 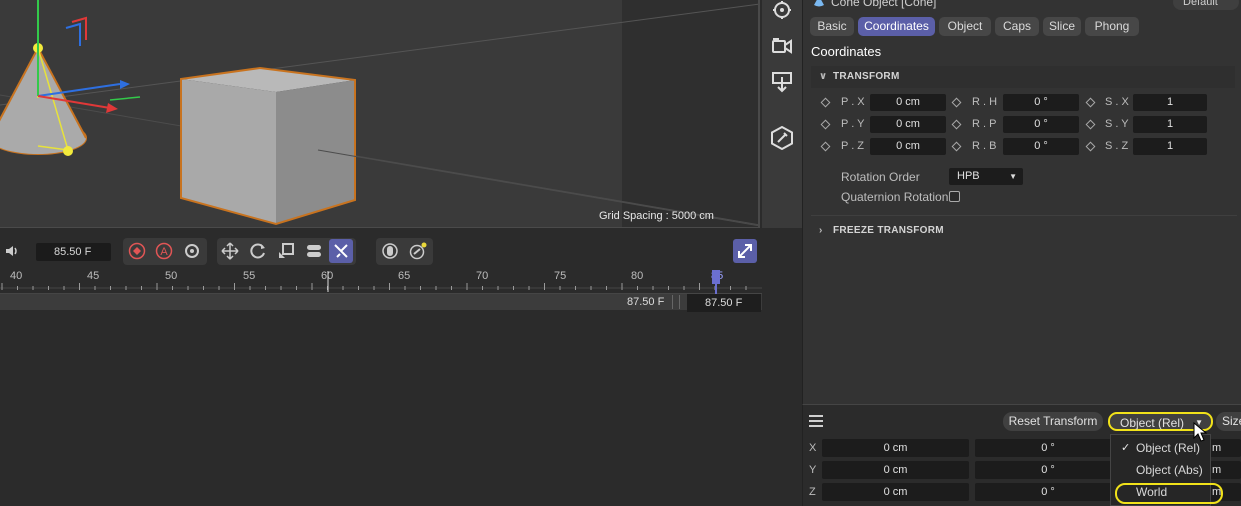 What do you see at coordinates (1112, 26) in the screenshot?
I see `tab-phong: Phong` at bounding box center [1112, 26].